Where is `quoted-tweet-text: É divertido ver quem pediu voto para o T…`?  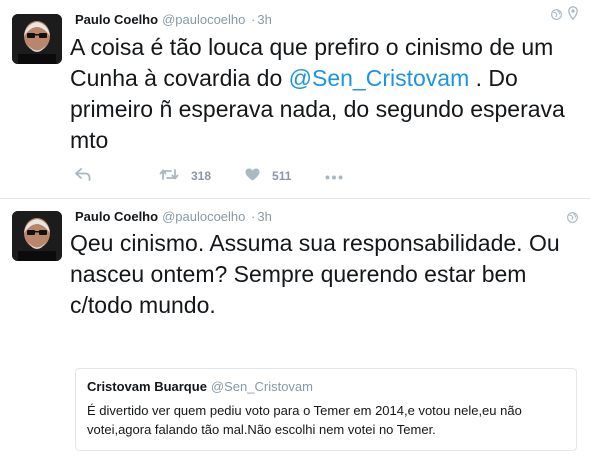 quoted-tweet-text: É divertido ver quem pediu voto para o T… is located at coordinates (304, 420).